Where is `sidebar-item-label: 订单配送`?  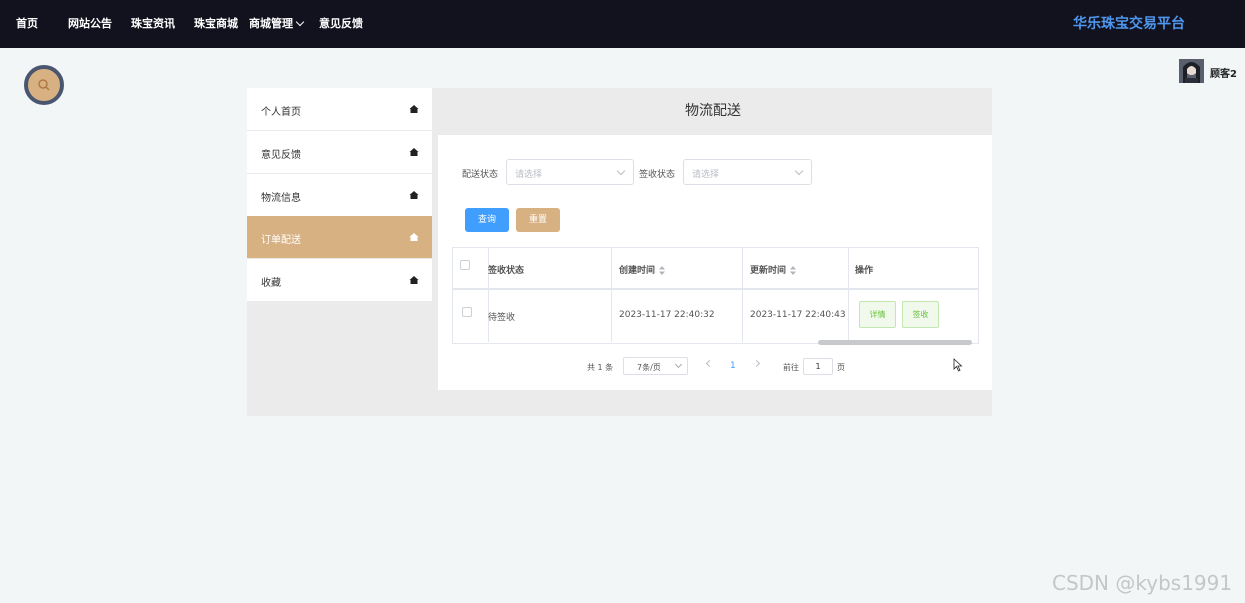 sidebar-item-label: 订单配送 is located at coordinates (281, 240).